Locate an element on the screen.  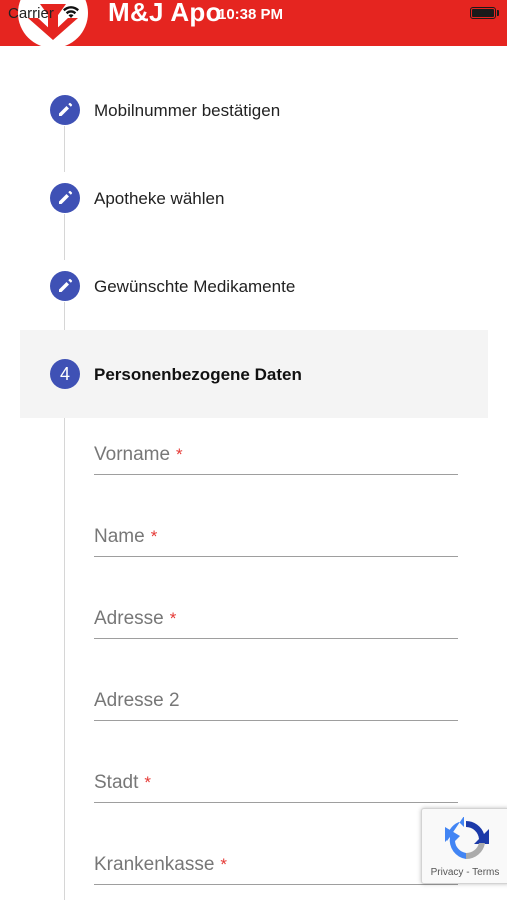
recaptcha-icon is located at coordinates (467, 838).